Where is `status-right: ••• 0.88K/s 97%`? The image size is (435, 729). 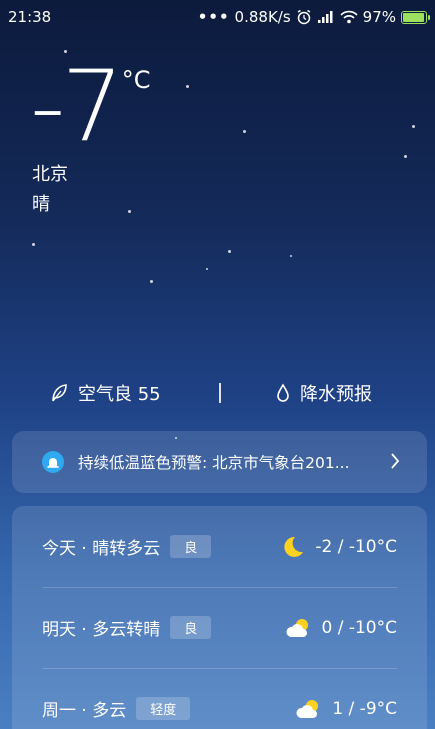 status-right: ••• 0.88K/s 97% is located at coordinates (313, 17).